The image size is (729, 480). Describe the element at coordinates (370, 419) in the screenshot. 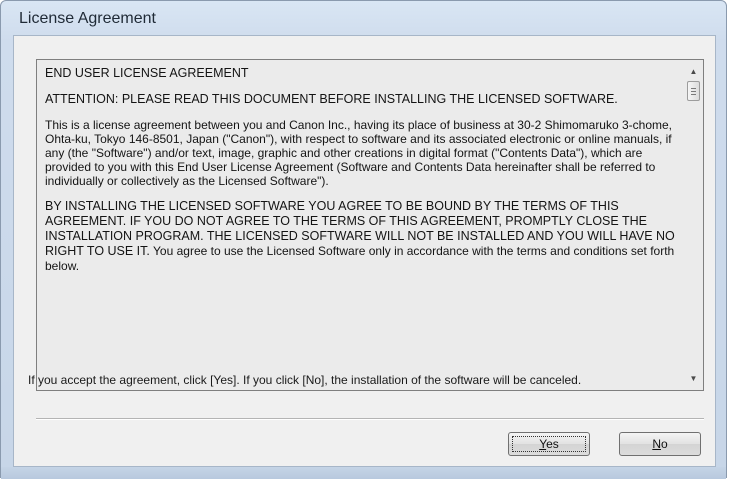

I see `separator` at that location.